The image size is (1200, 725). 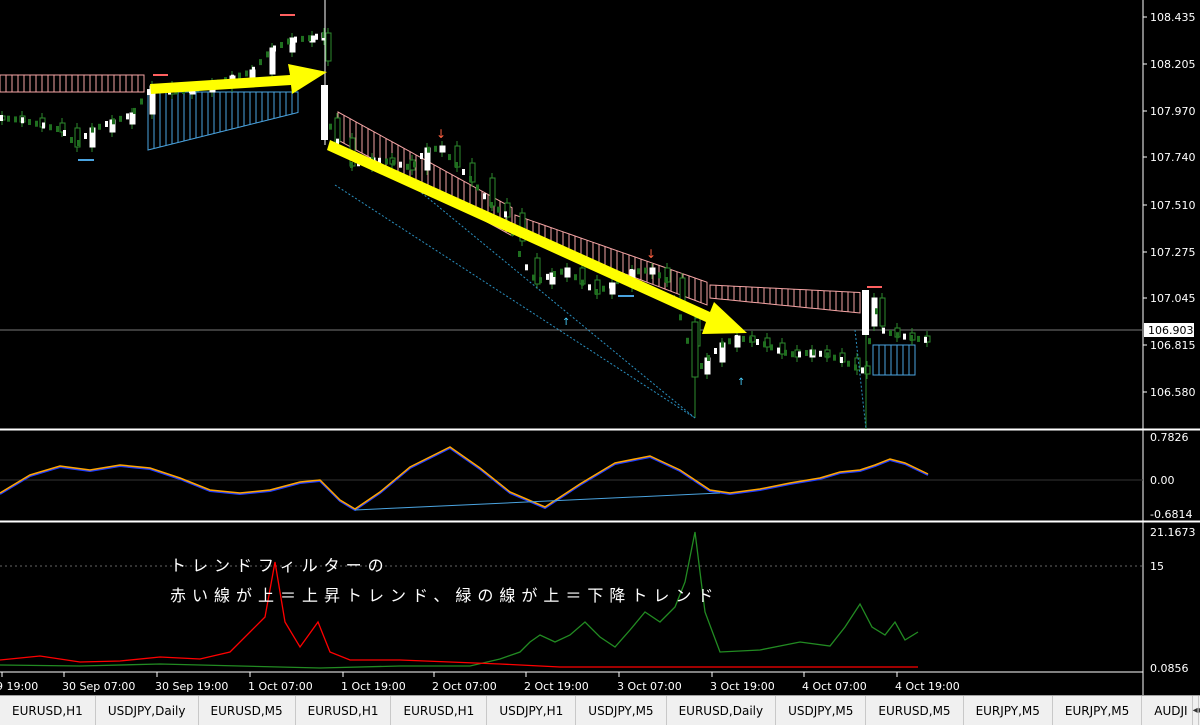 What do you see at coordinates (1173, 392) in the screenshot?
I see `price-axis-label: 106.580` at bounding box center [1173, 392].